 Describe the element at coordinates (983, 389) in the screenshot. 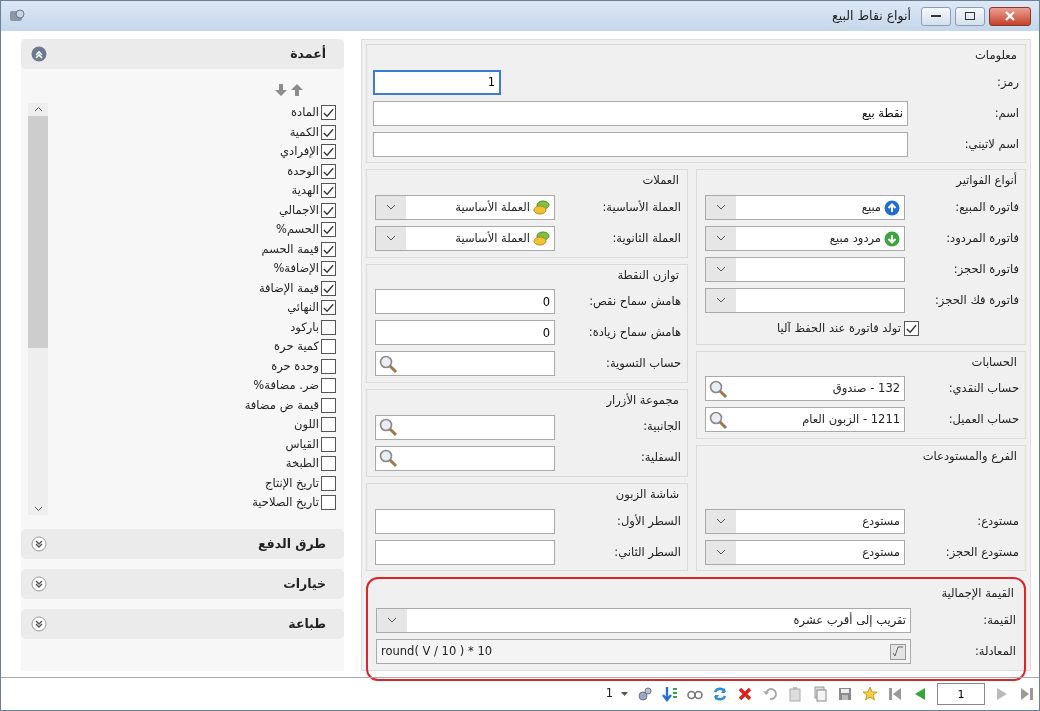

I see `field-label: حساب النقدي:` at that location.